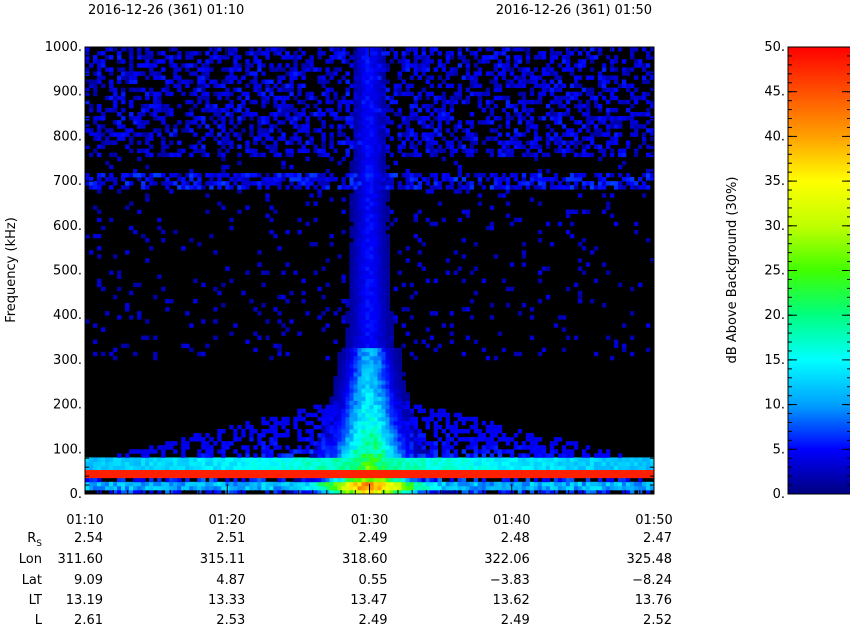 The height and width of the screenshot is (628, 850). I want to click on ephemeris-value: 13.19, so click(84, 600).